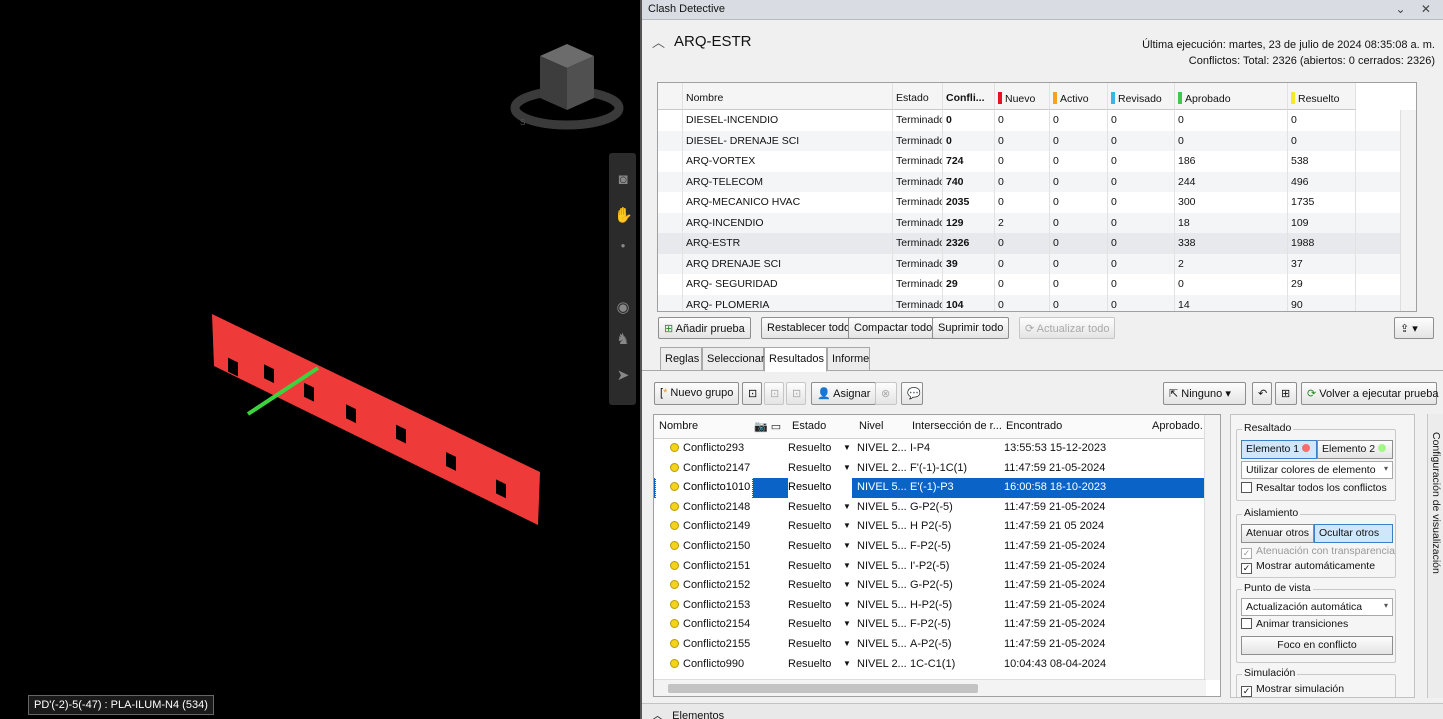 This screenshot has height=719, width=1443. Describe the element at coordinates (623, 180) in the screenshot. I see `steering-wheel-icon: ◙` at that location.